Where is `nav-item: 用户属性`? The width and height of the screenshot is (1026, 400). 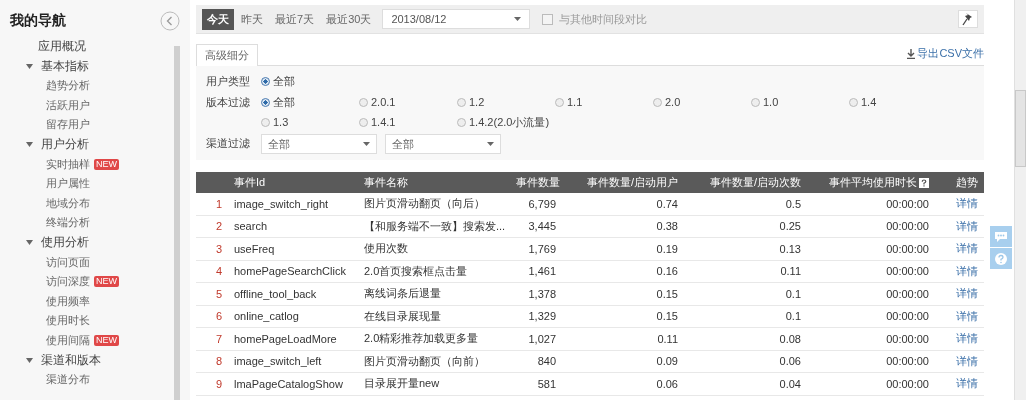
nav-item: 用户属性 is located at coordinates (68, 184).